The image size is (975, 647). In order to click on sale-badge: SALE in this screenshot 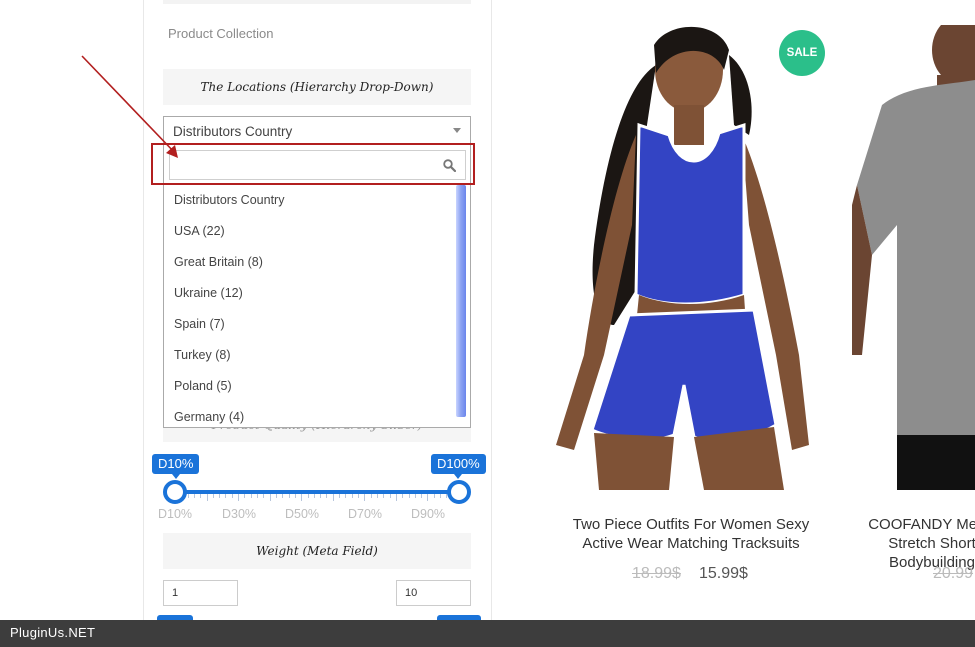, I will do `click(802, 53)`.